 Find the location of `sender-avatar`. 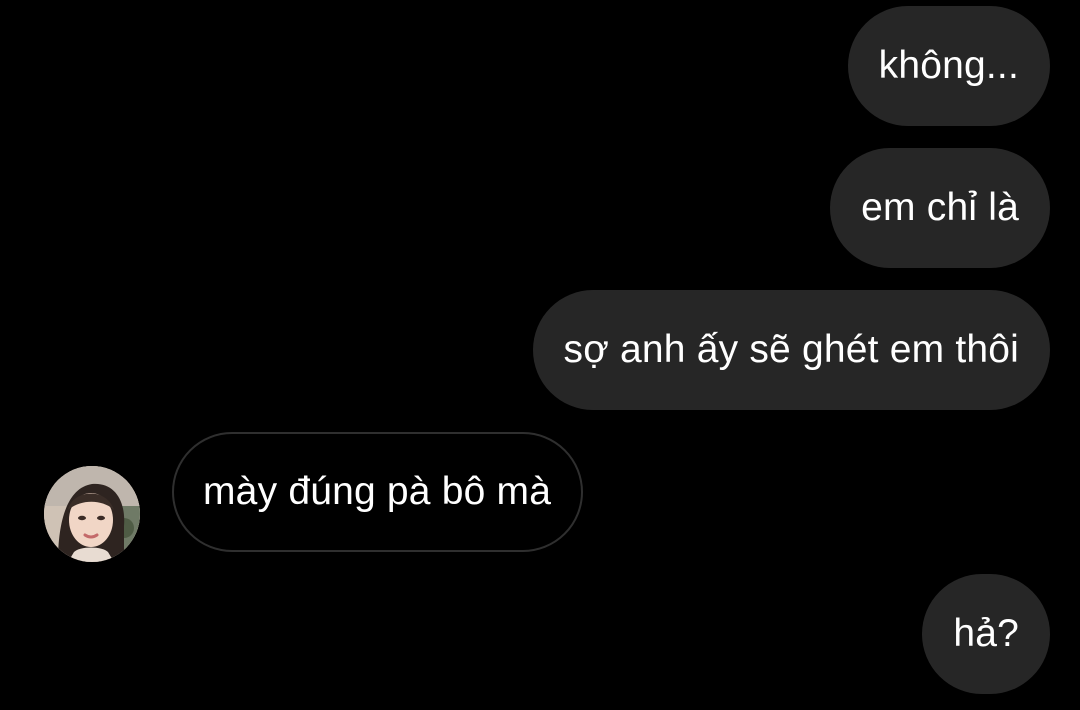

sender-avatar is located at coordinates (92, 514).